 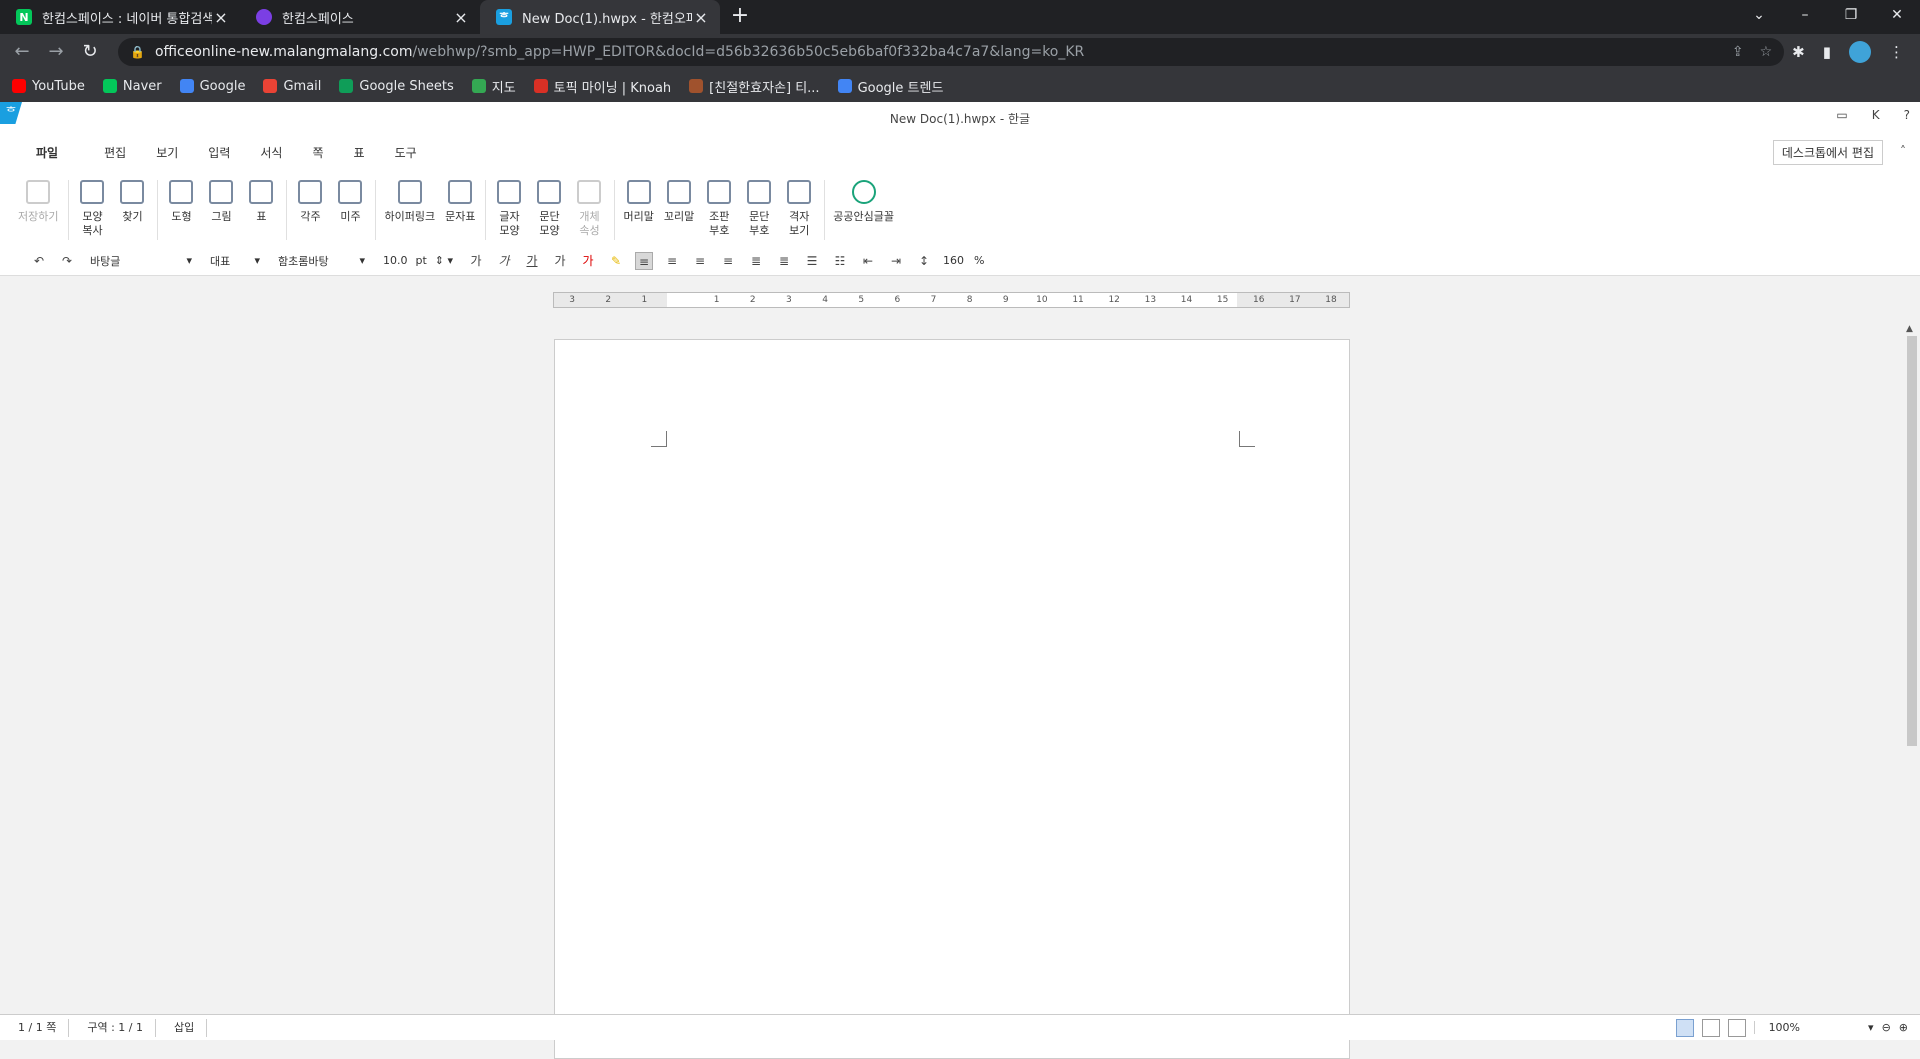 What do you see at coordinates (1903, 151) in the screenshot?
I see `collapse-ribbon-icon: ˄` at bounding box center [1903, 151].